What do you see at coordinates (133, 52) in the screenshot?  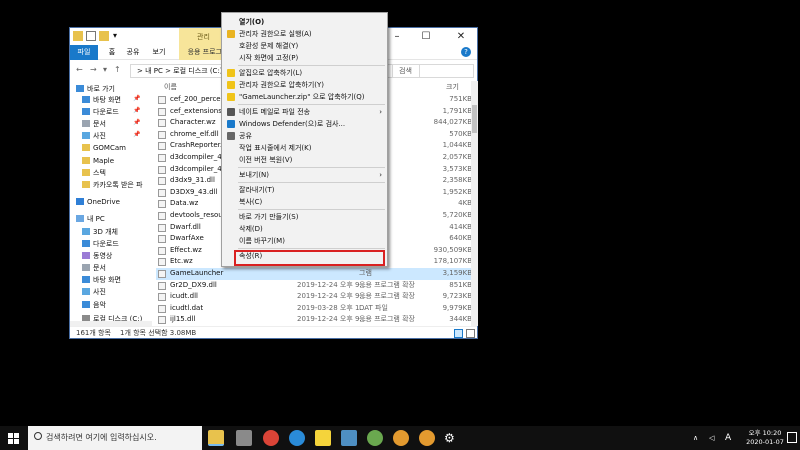 I see `tab-share: 공유` at bounding box center [133, 52].